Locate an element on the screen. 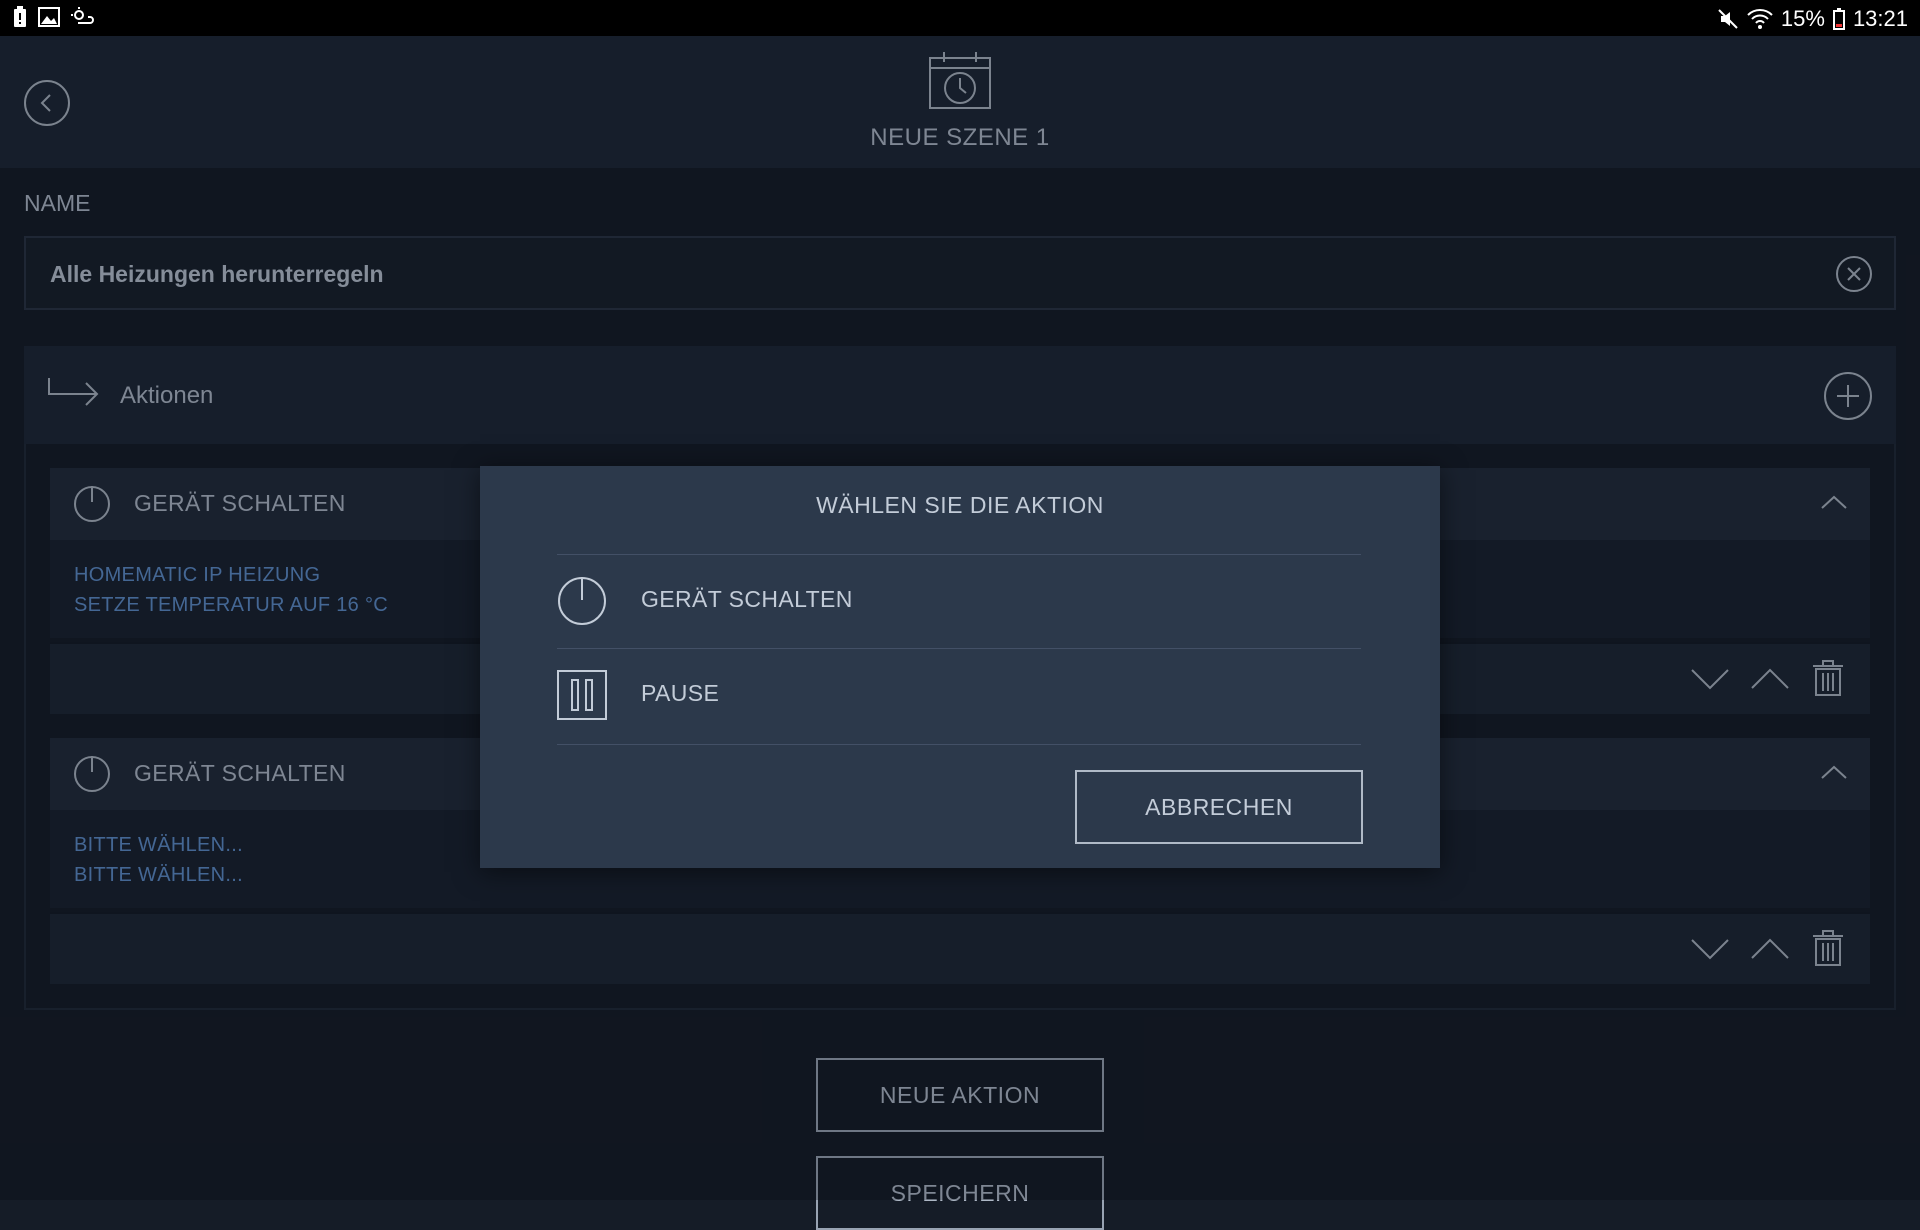 This screenshot has height=1230, width=1920. power-icon is located at coordinates (582, 603).